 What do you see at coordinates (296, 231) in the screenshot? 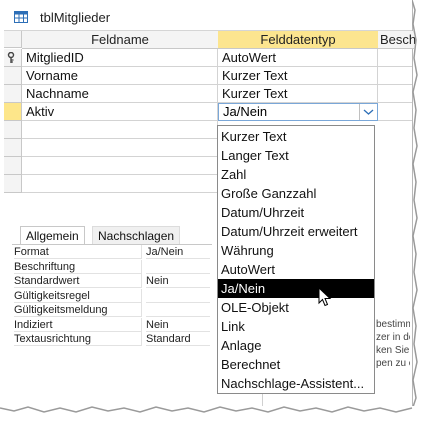
I see `dropdown-option: Datum/Uhrzeit erweitert` at bounding box center [296, 231].